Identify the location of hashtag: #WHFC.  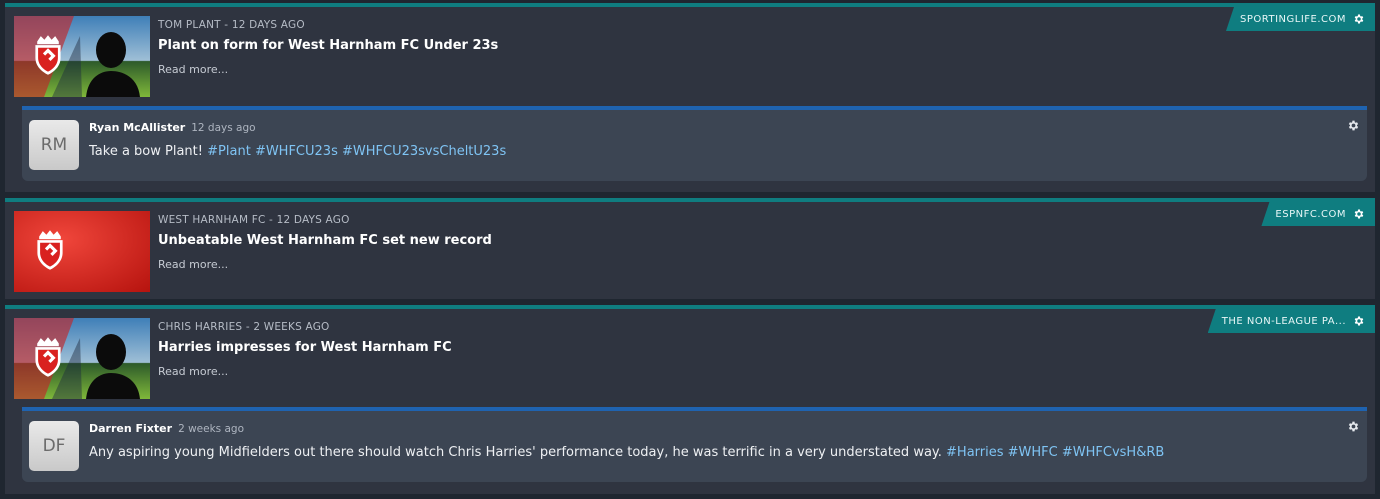
(1033, 452).